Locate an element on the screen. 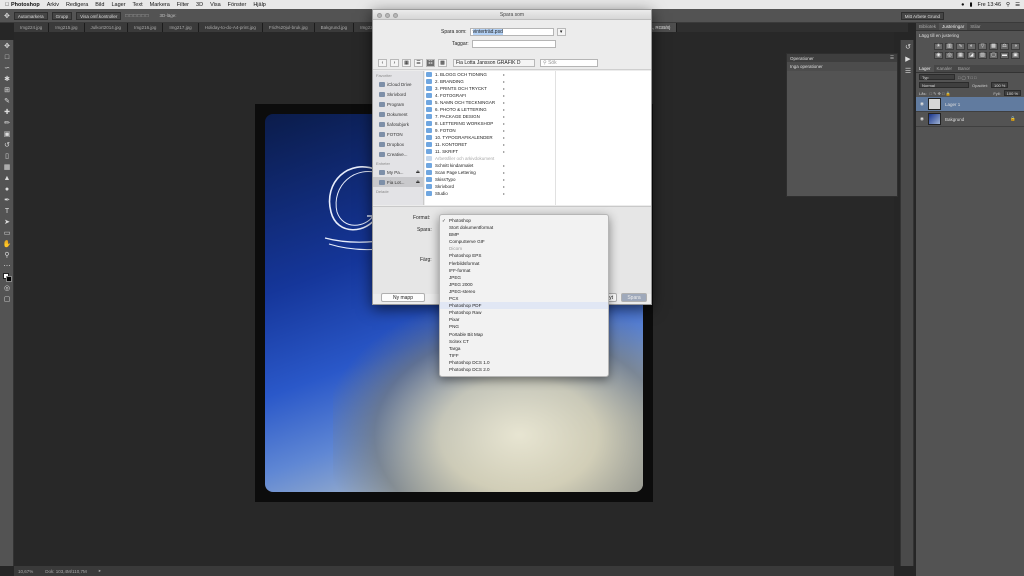 This screenshot has height=576, width=1024. selectivecolor-adjust-icon: ▣ is located at coordinates (1015, 55).